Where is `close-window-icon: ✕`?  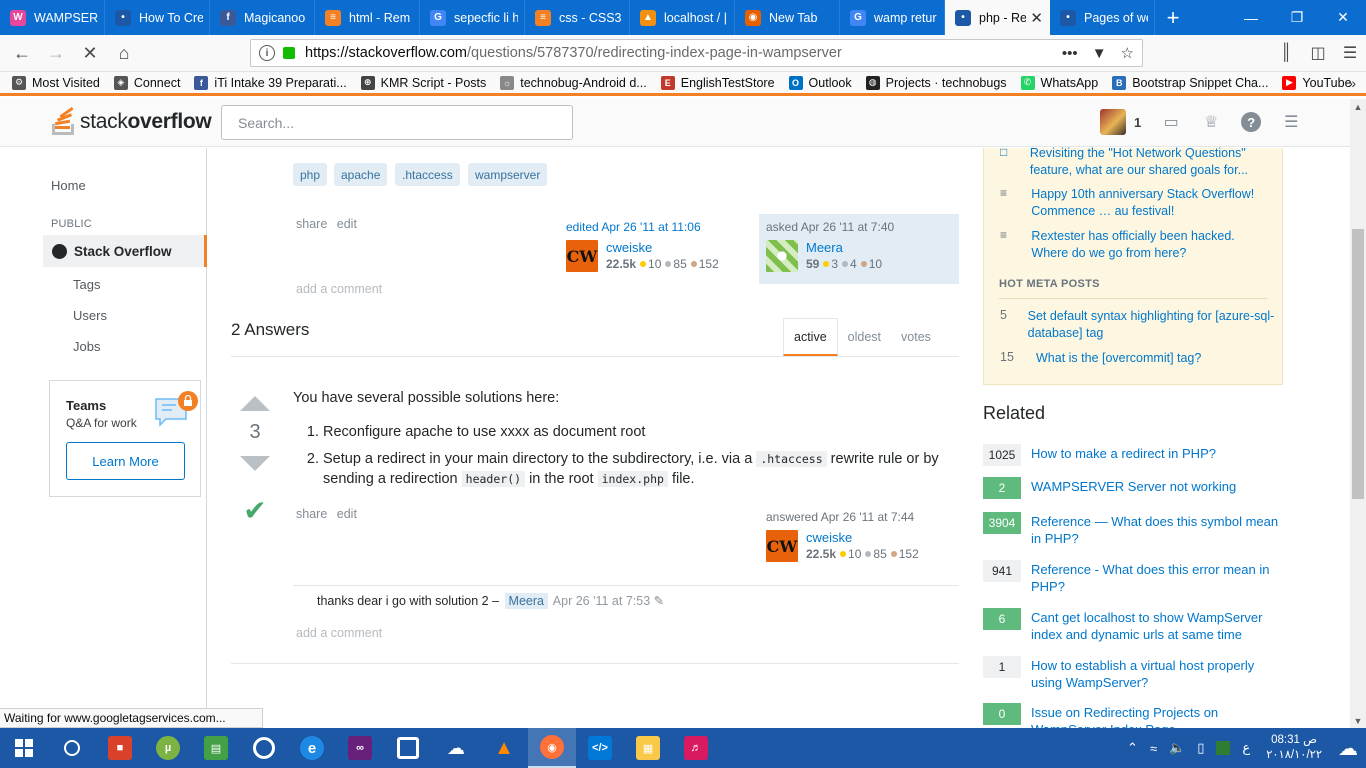
close-window-icon: ✕ is located at coordinates (1343, 17).